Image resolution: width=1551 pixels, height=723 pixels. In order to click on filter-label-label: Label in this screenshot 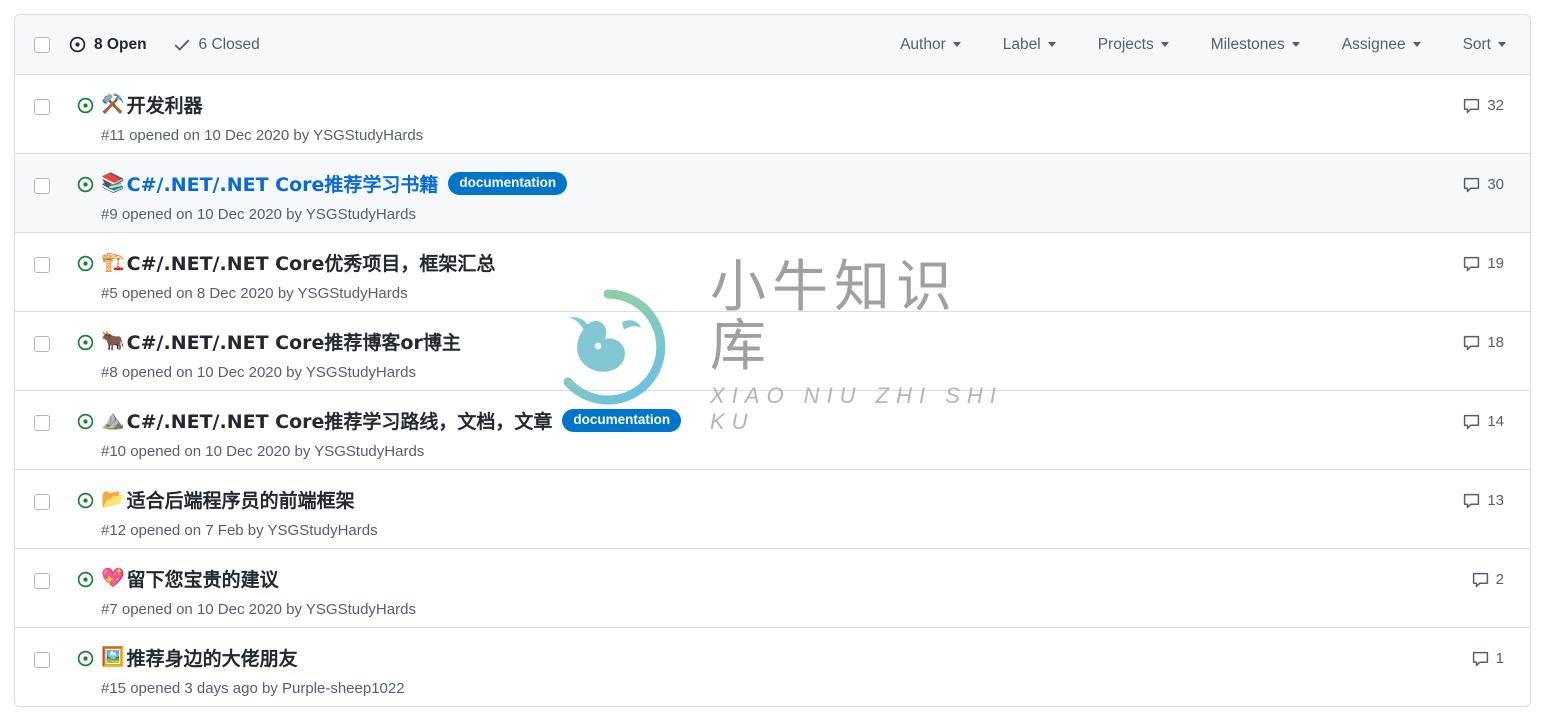, I will do `click(1021, 44)`.